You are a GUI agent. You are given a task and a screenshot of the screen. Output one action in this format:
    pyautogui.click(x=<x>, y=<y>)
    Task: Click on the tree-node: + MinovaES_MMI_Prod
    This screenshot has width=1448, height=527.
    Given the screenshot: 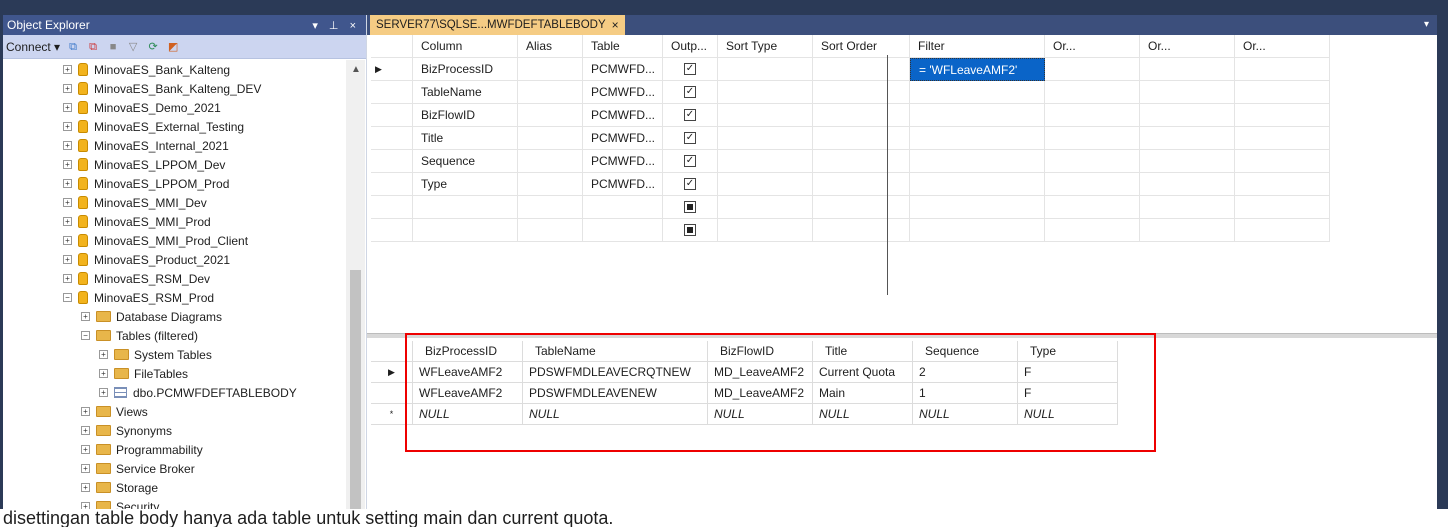 What is the action you would take?
    pyautogui.click(x=174, y=221)
    